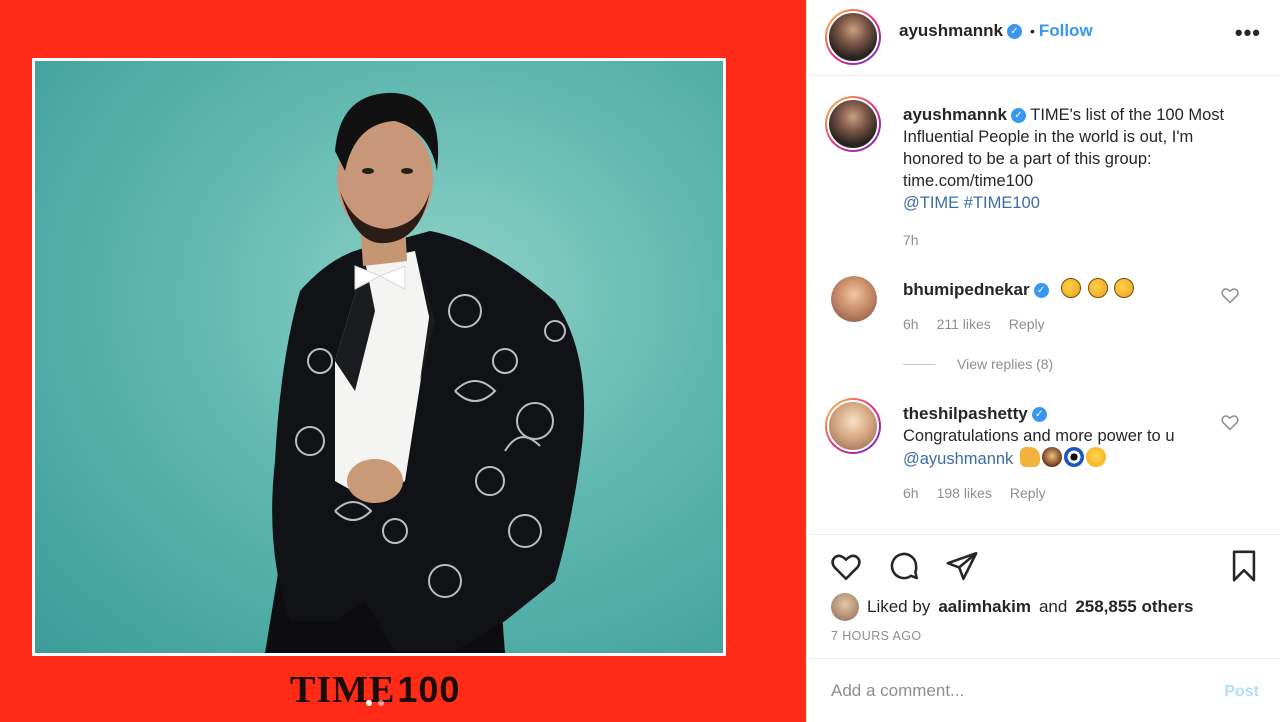 This screenshot has height=722, width=1280. I want to click on liked-by-and: and, so click(1053, 606).